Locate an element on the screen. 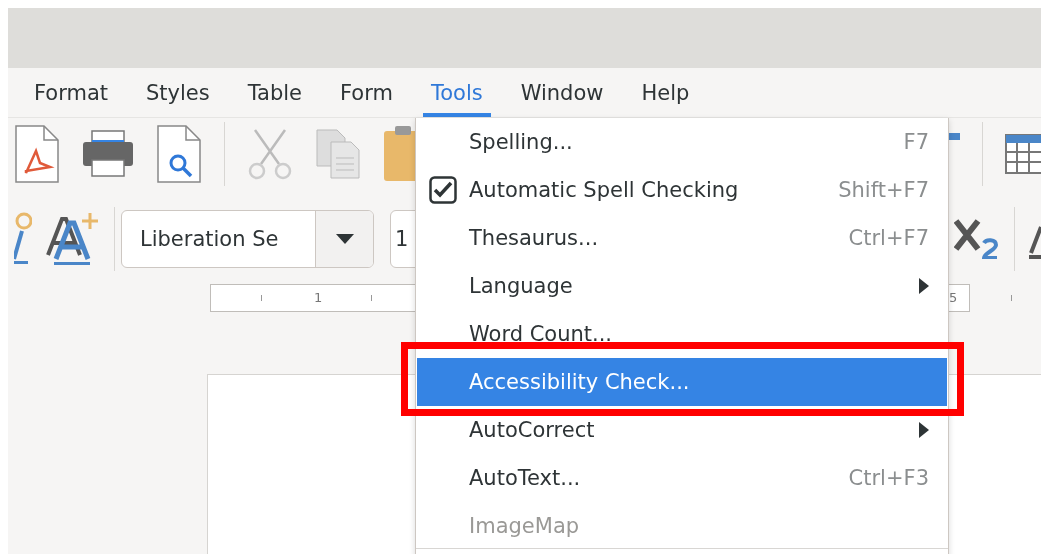  caret-icon is located at coordinates (344, 239).